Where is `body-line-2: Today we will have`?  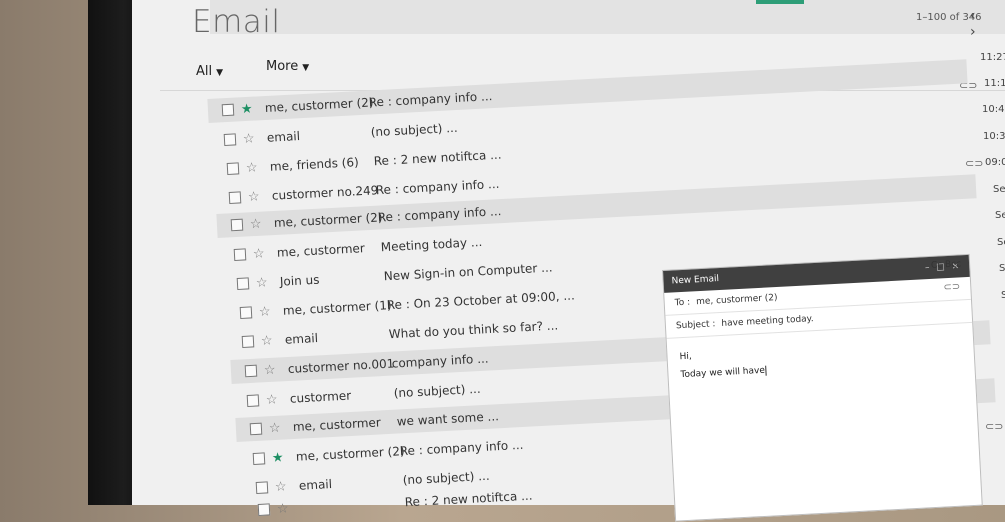 body-line-2: Today we will have is located at coordinates (723, 373).